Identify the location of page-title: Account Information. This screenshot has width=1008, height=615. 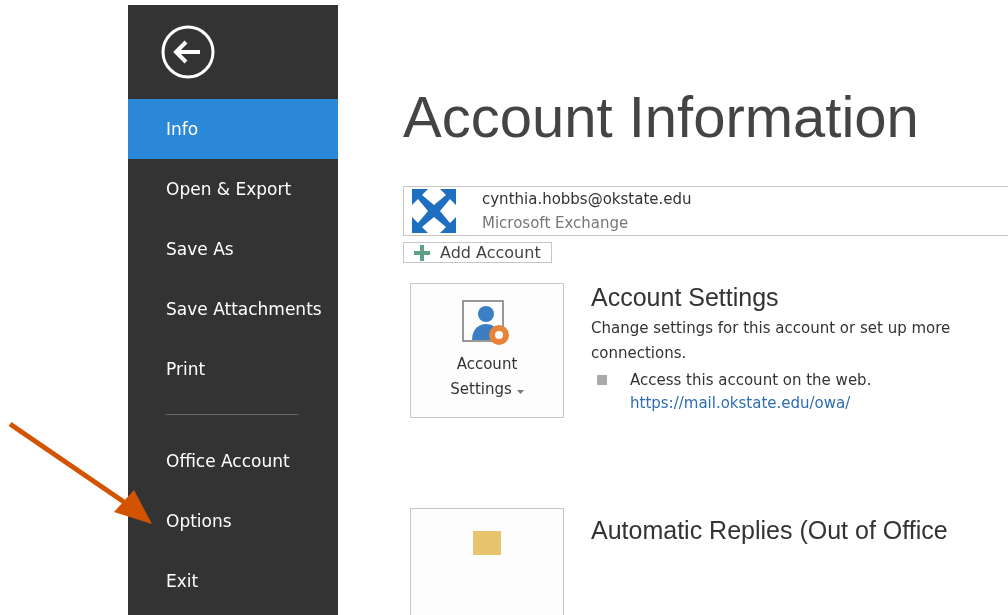
(661, 117).